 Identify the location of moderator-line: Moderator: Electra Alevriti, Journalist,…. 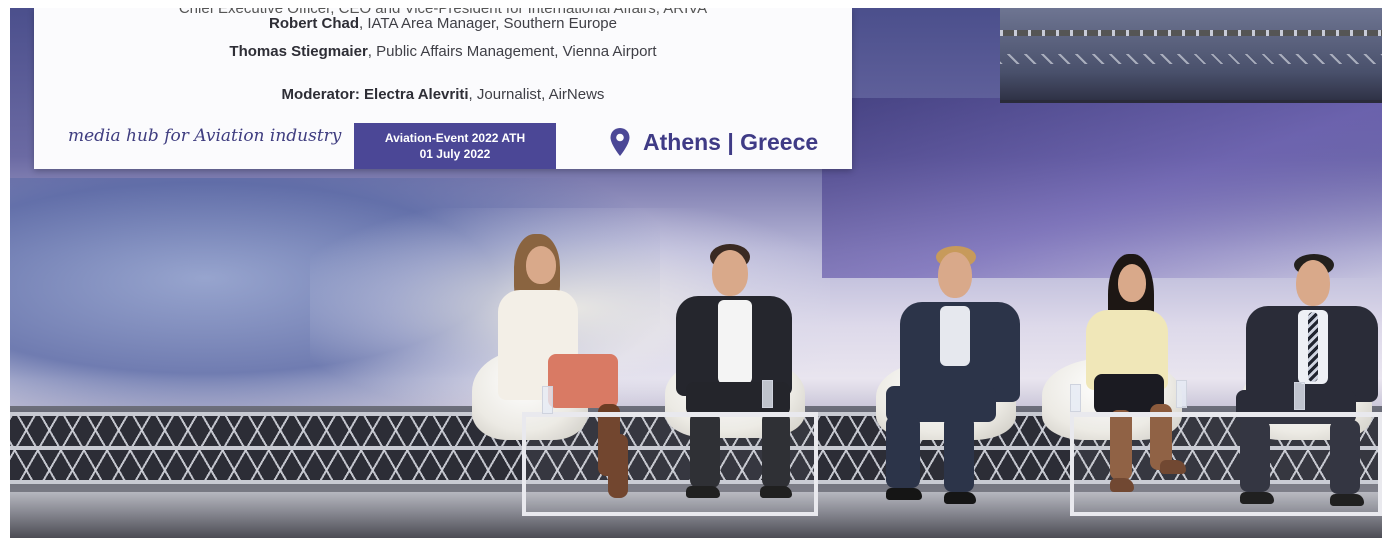
(443, 94).